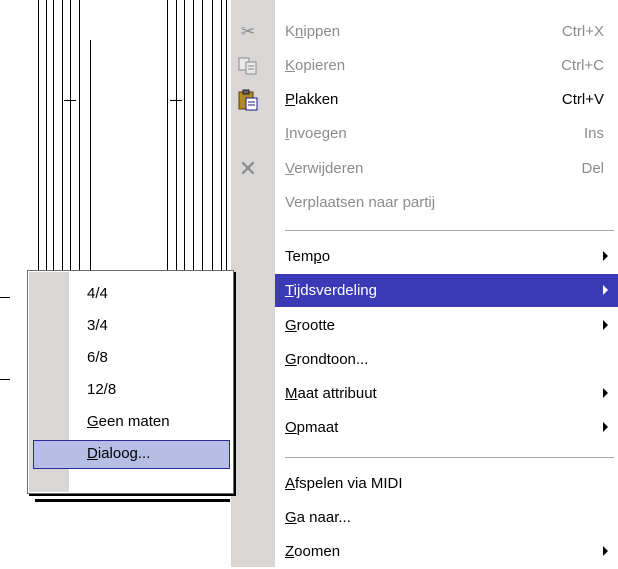  I want to click on shortcut: Ctrl+C, so click(582, 65).